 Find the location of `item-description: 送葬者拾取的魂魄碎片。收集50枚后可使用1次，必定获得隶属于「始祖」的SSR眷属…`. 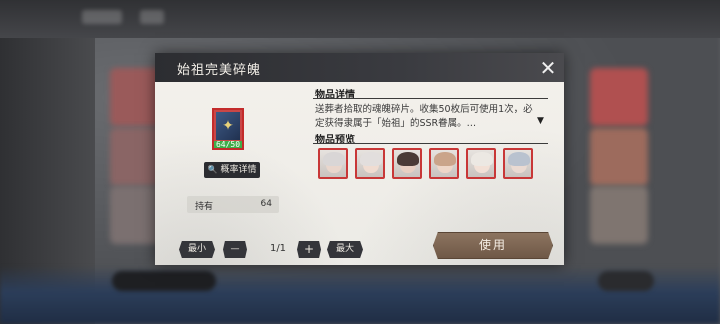

item-description: 送葬者拾取的魂魄碎片。收集50枚后可使用1次，必定获得隶属于「始祖」的SSR眷属… is located at coordinates (424, 116).